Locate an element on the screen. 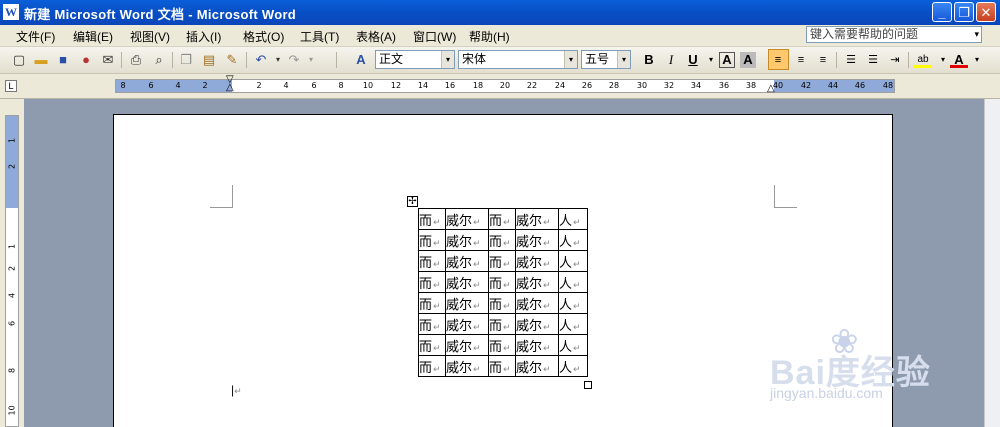 Image resolution: width=1000 pixels, height=427 pixels. bold-button: B is located at coordinates (649, 60).